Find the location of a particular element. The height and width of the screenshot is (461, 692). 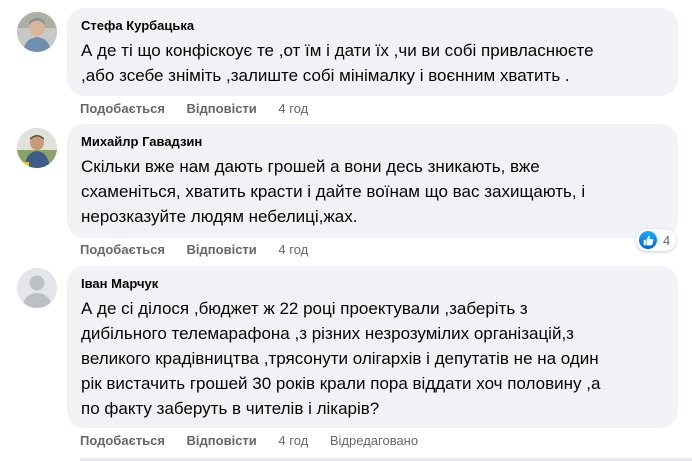

comment-author: Іван Марчук is located at coordinates (119, 283).